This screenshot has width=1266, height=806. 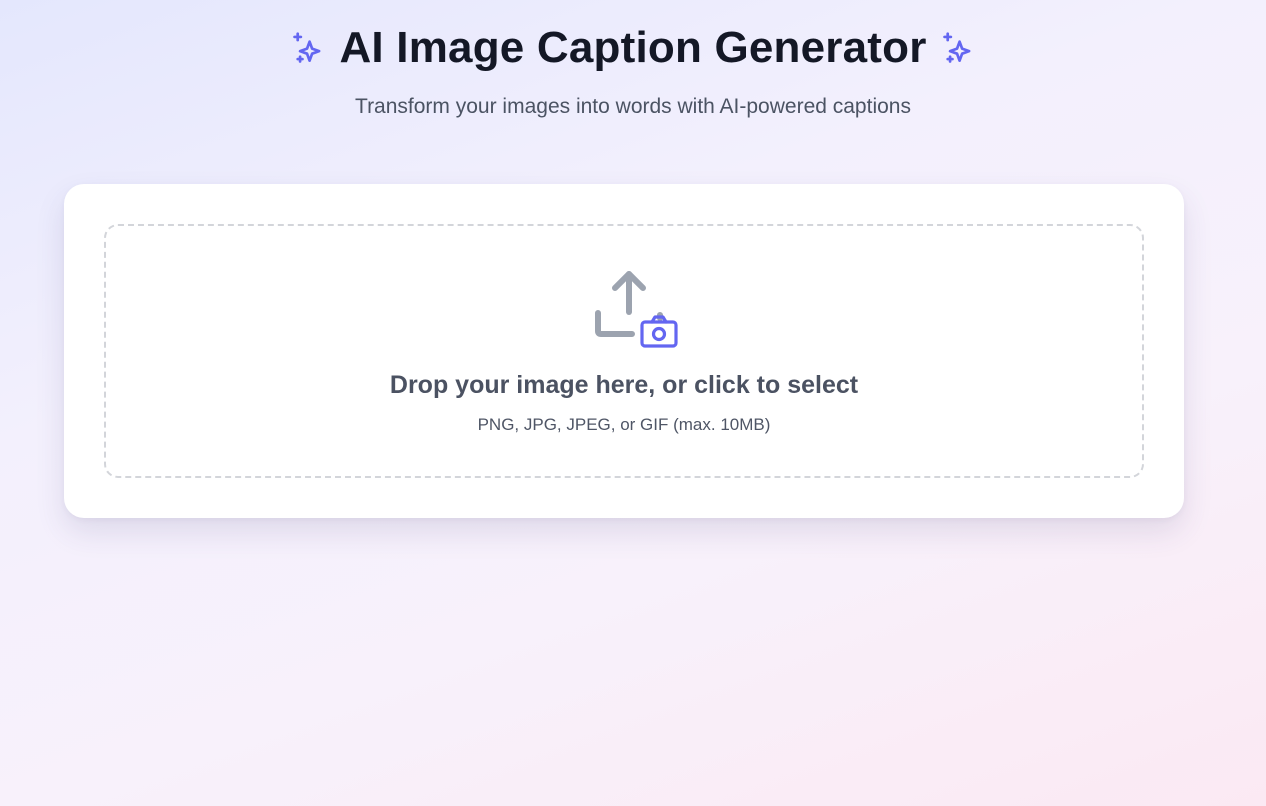 I want to click on upload-camera-icon, so click(x=630, y=315).